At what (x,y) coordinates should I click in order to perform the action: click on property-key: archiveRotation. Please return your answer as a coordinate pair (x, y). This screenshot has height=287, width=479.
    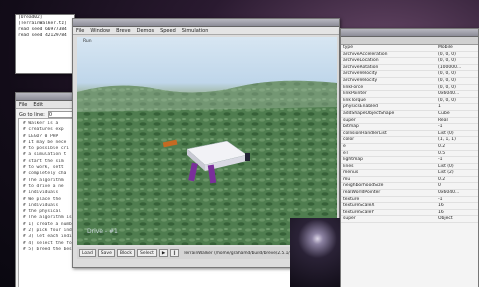
    Looking at the image, I should click on (361, 67).